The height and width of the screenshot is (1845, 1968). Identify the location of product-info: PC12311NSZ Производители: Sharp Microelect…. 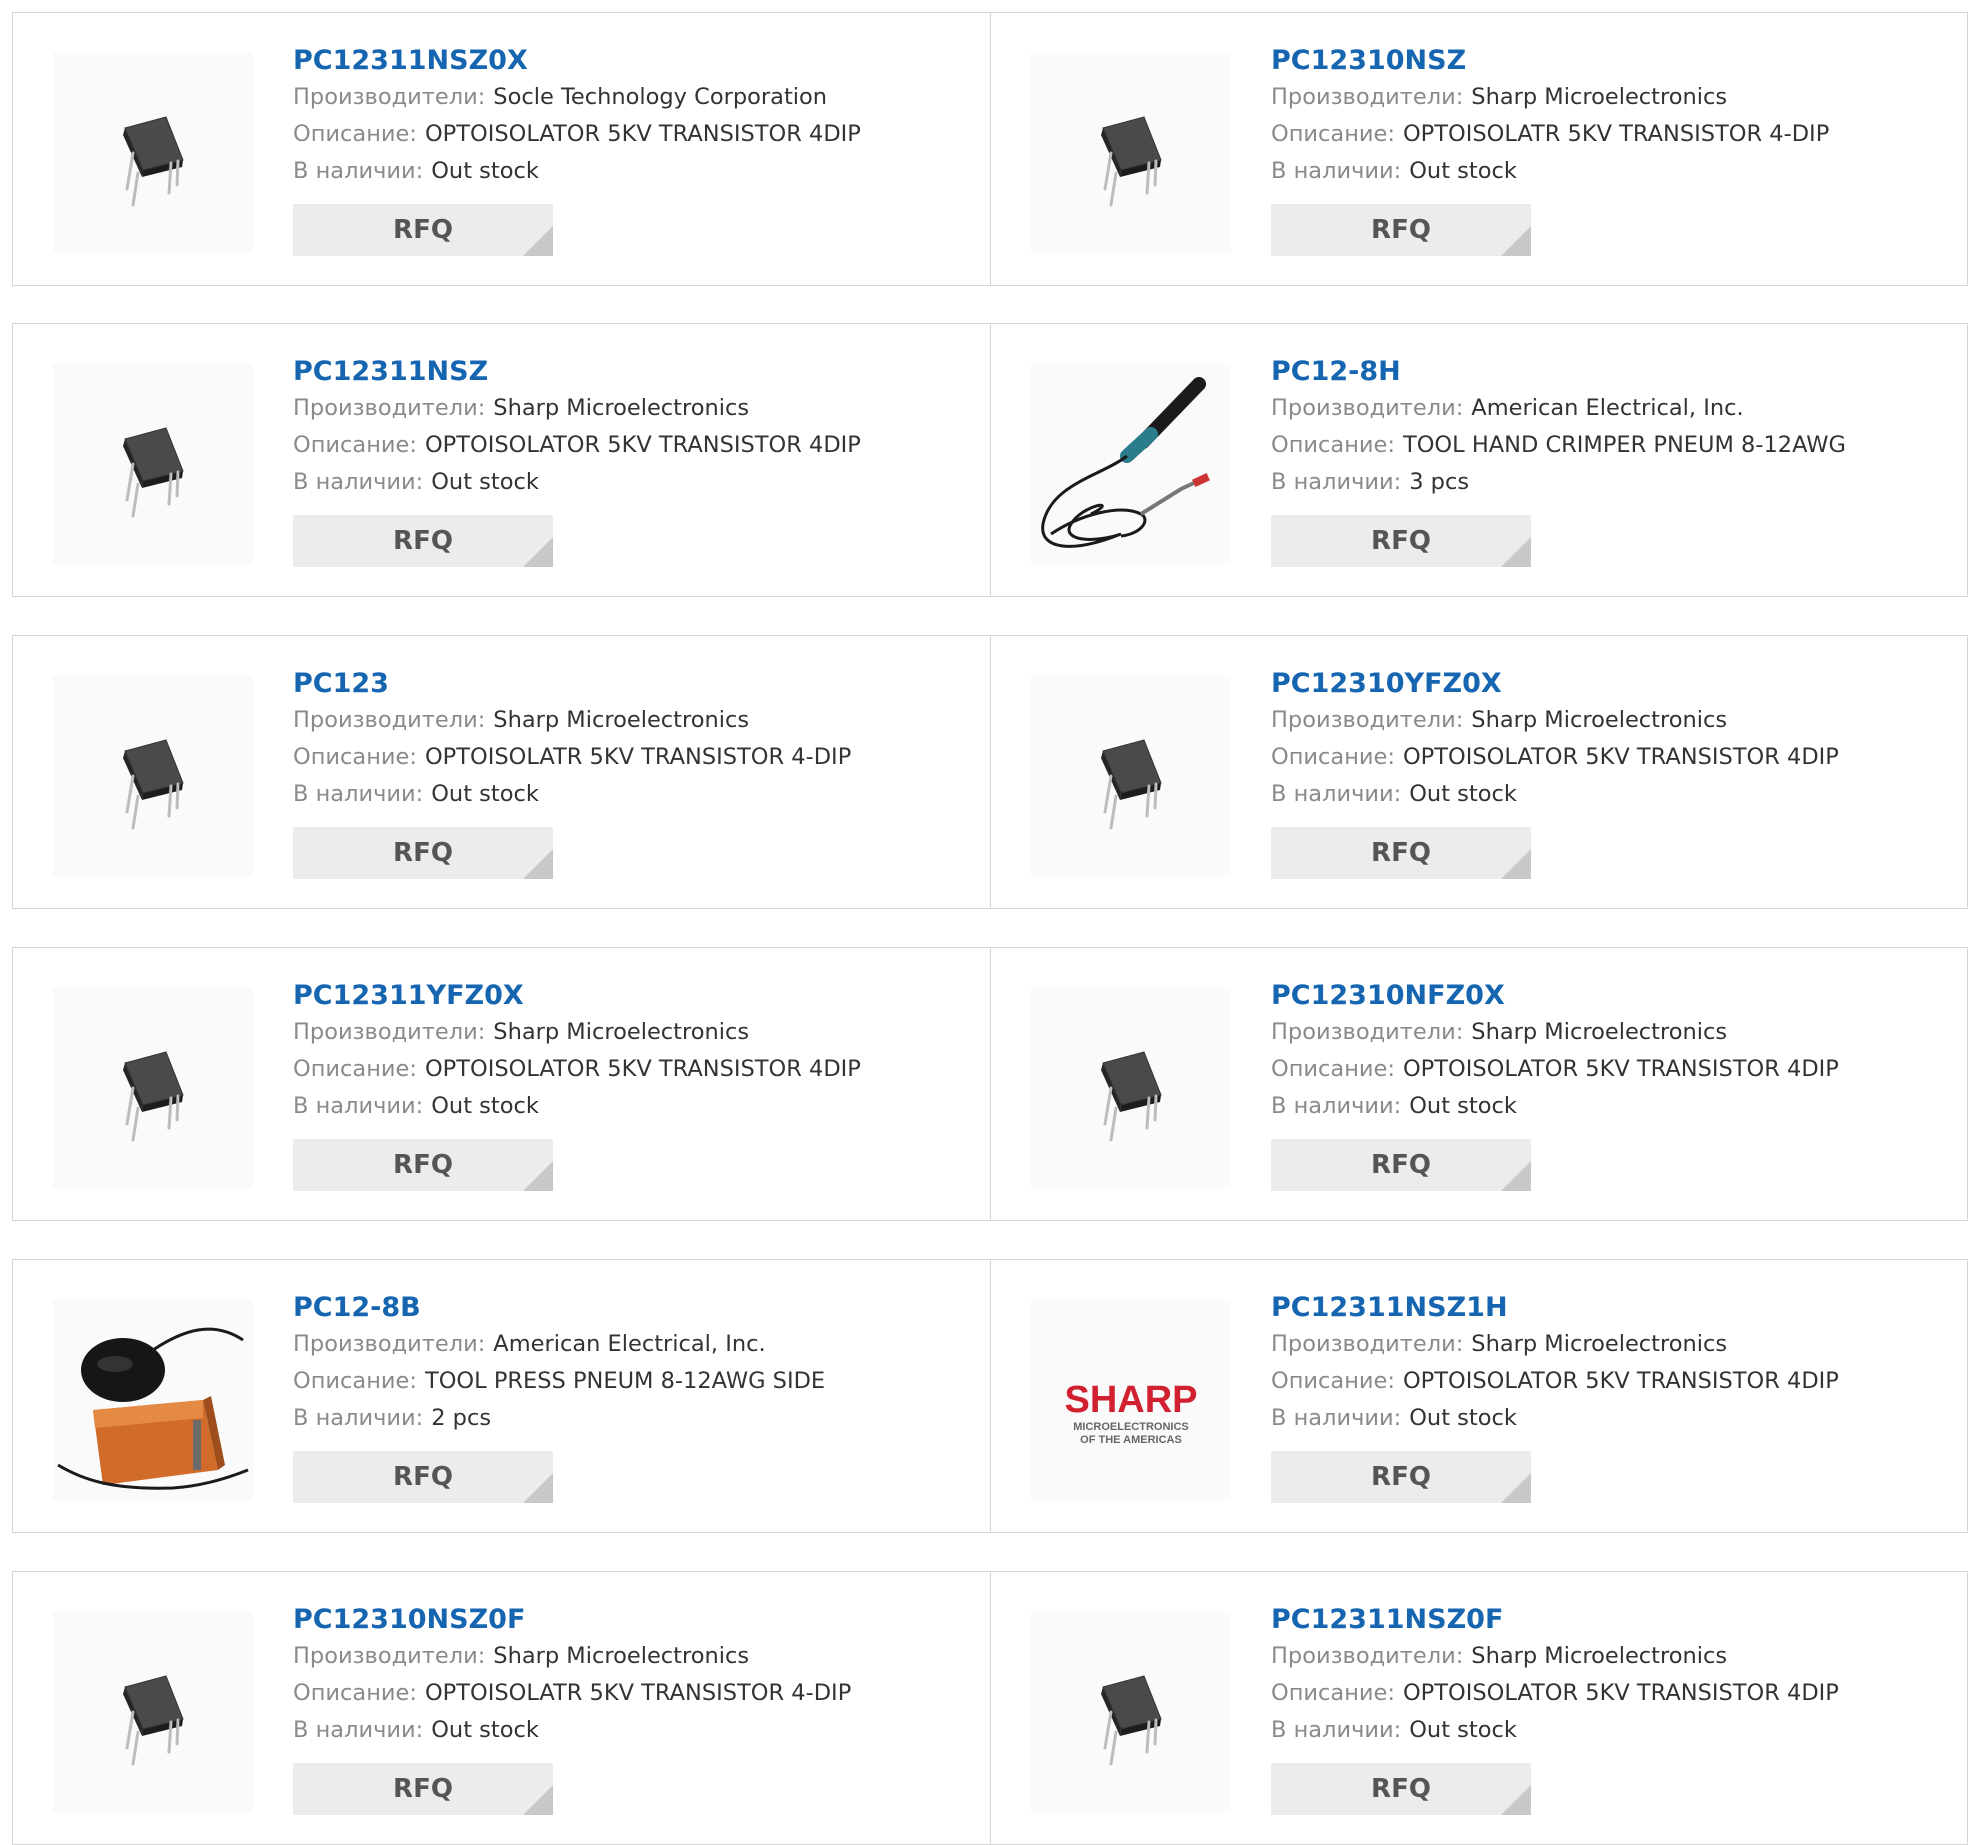
(631, 460).